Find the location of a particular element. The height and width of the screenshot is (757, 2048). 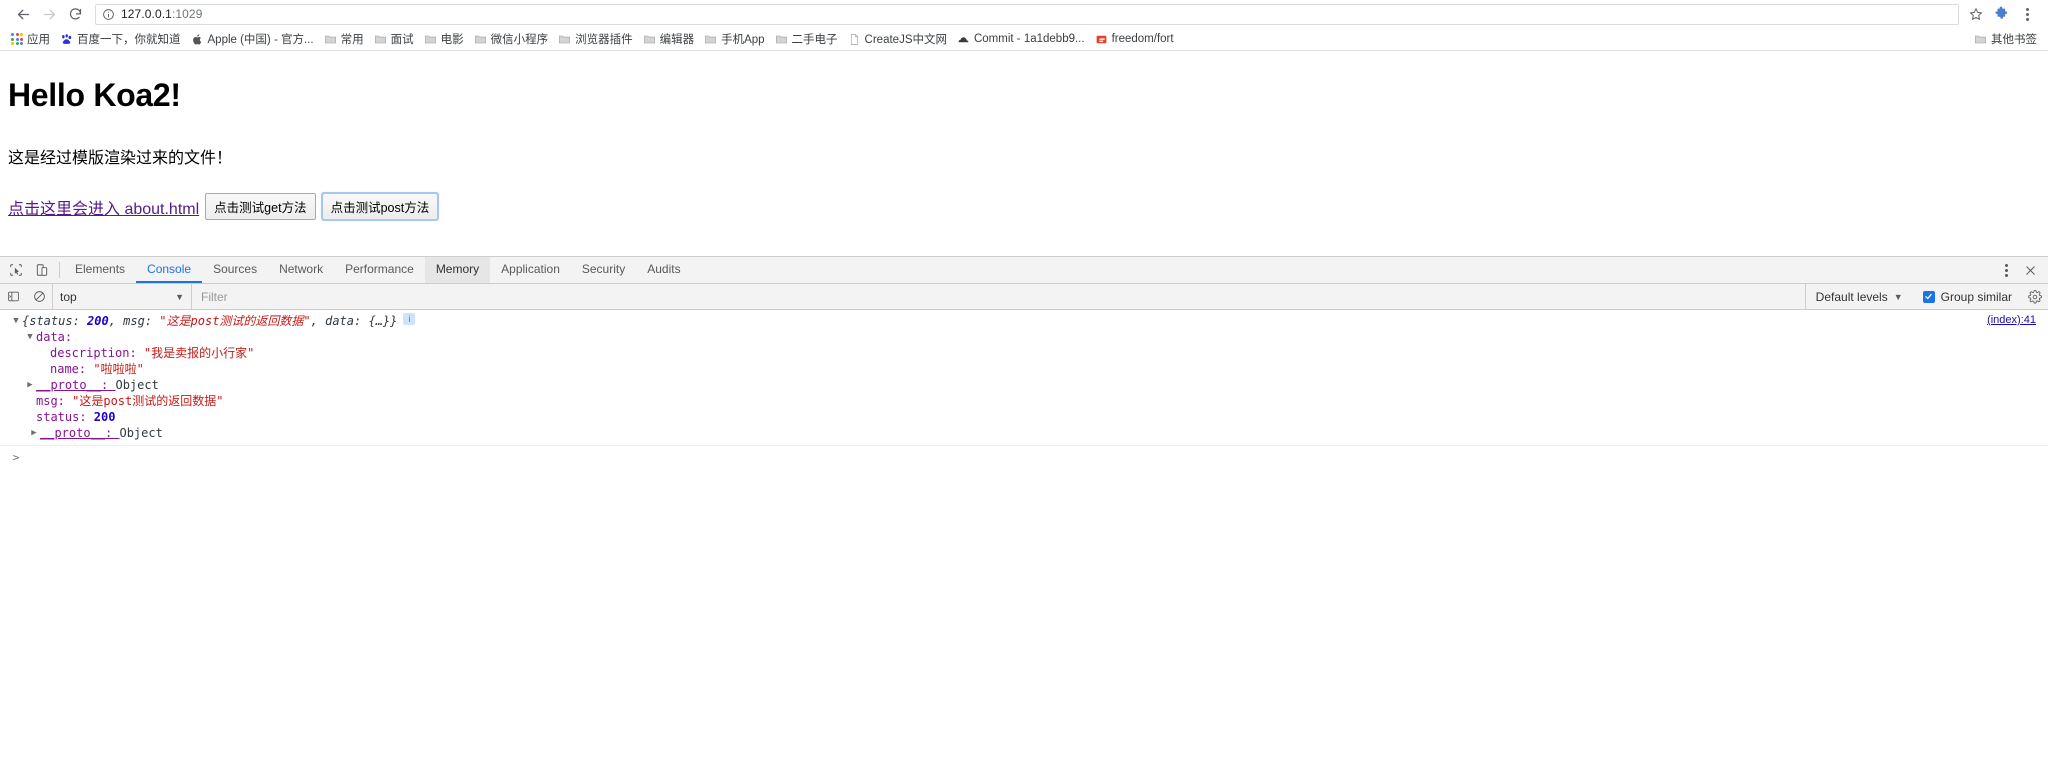

tab-elements: Elements is located at coordinates (100, 270).